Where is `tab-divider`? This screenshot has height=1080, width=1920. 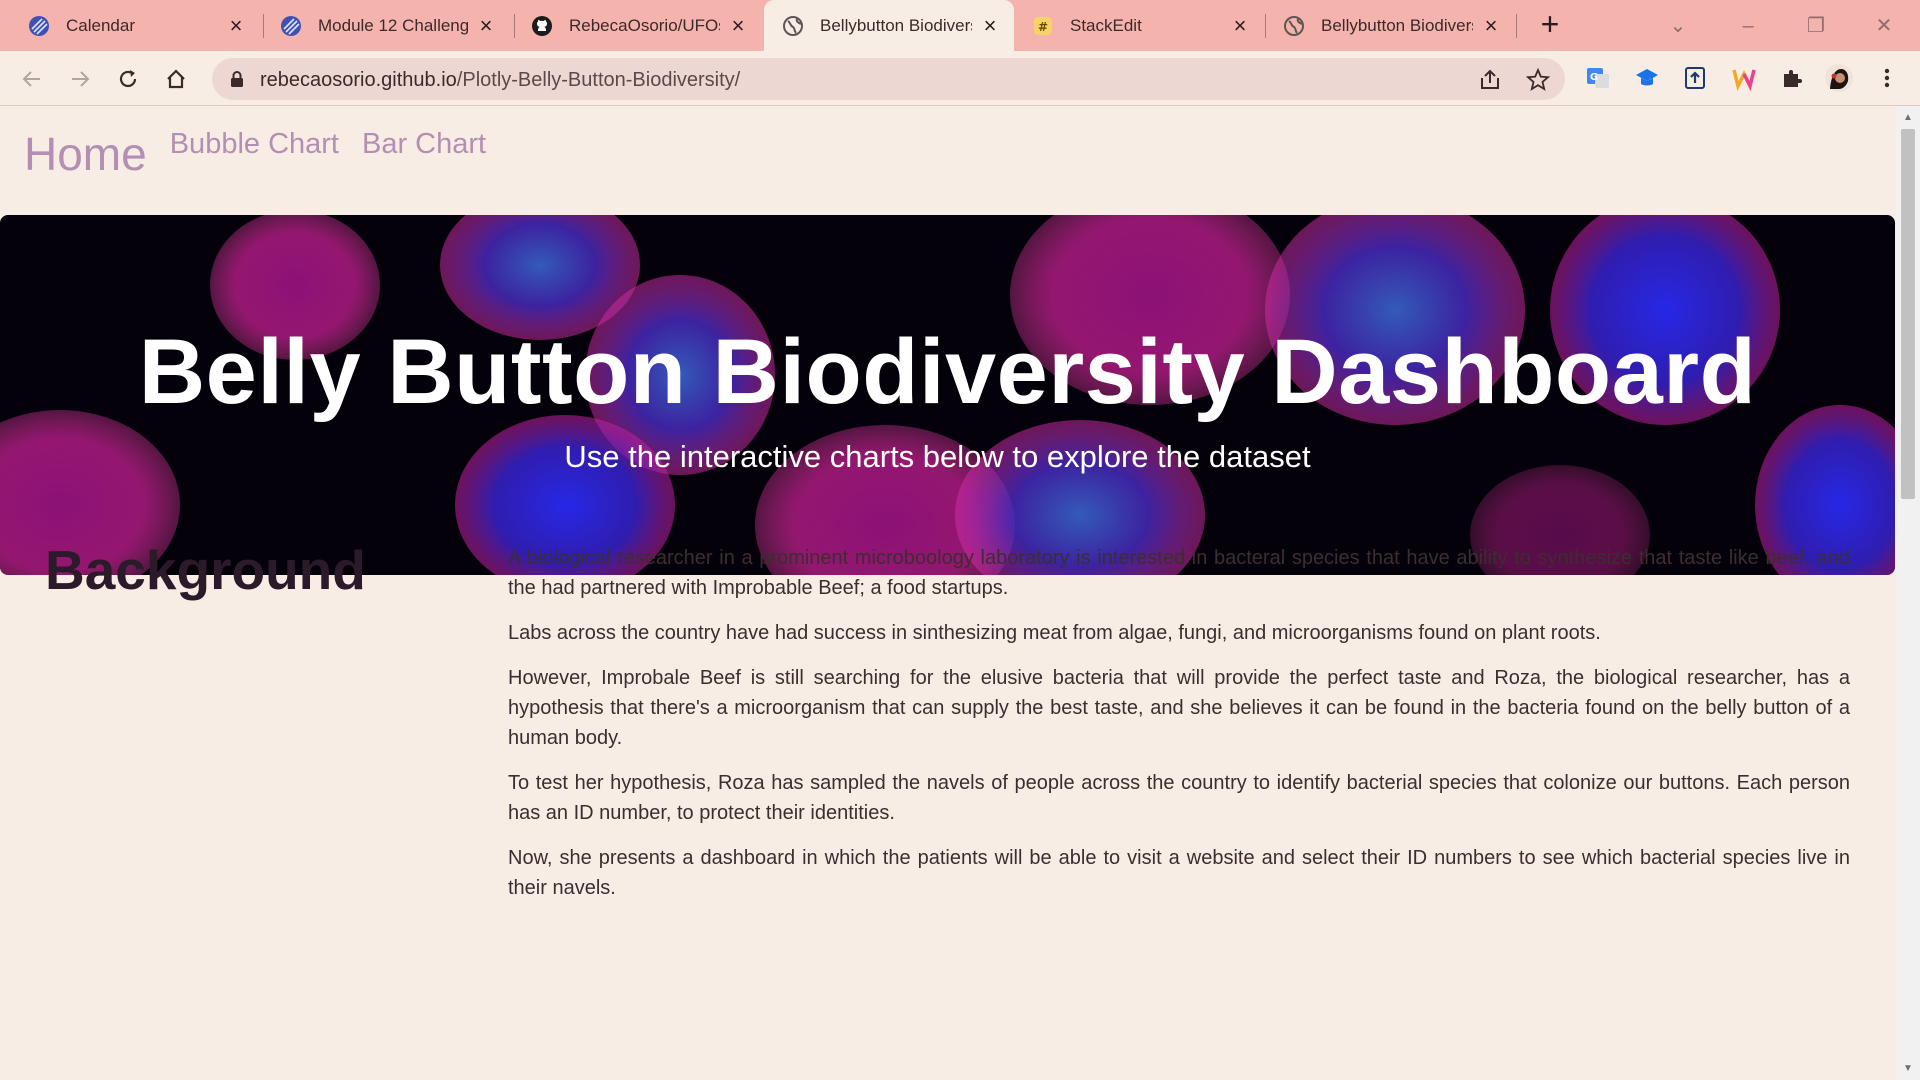 tab-divider is located at coordinates (1516, 26).